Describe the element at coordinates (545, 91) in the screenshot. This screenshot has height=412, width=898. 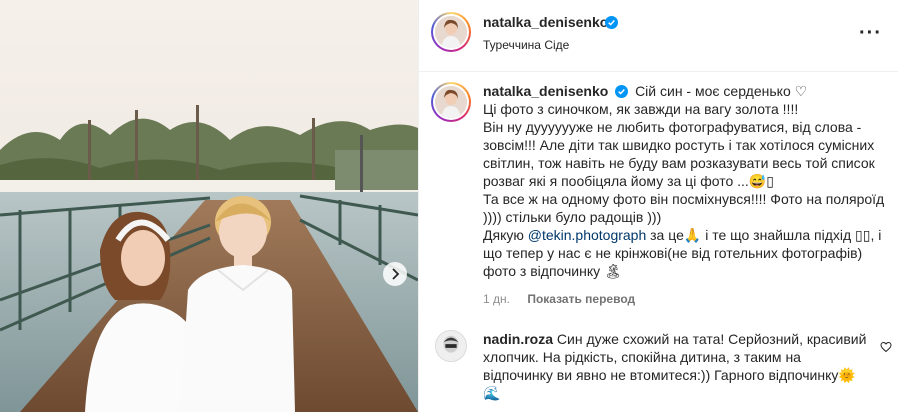
I see `caption-username: natalka_denisenko` at that location.